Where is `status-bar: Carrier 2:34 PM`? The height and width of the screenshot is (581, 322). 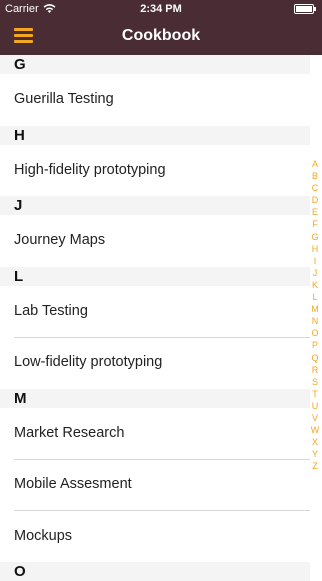
status-bar: Carrier 2:34 PM is located at coordinates (161, 9).